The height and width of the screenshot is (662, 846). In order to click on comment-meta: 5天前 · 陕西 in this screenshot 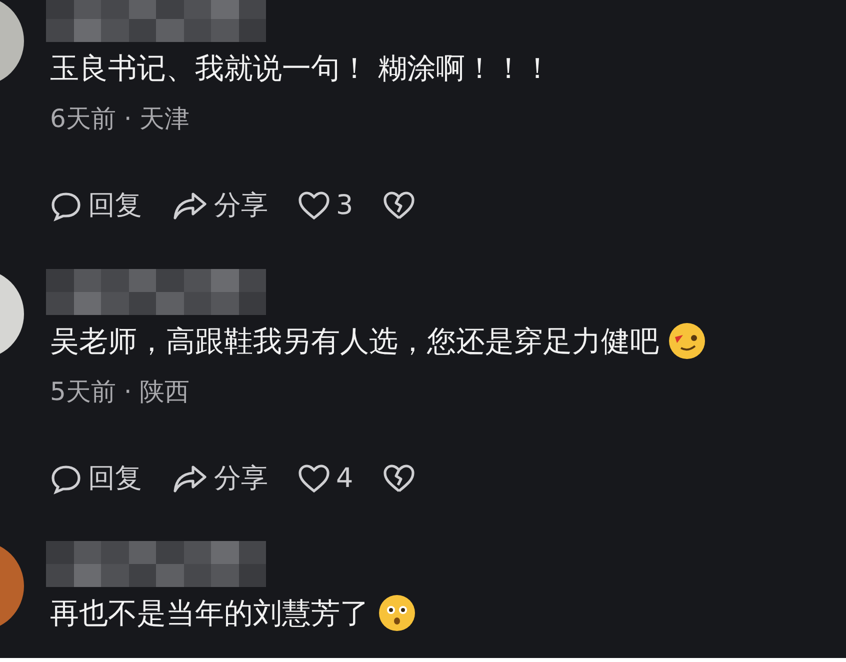, I will do `click(119, 392)`.